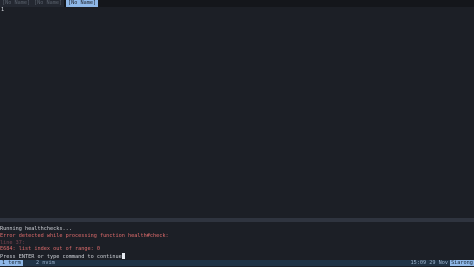 This screenshot has height=267, width=474. What do you see at coordinates (237, 263) in the screenshot?
I see `tmux-status-bar: 1 term 2 nvim 15:09 29 Nov Siarong` at bounding box center [237, 263].